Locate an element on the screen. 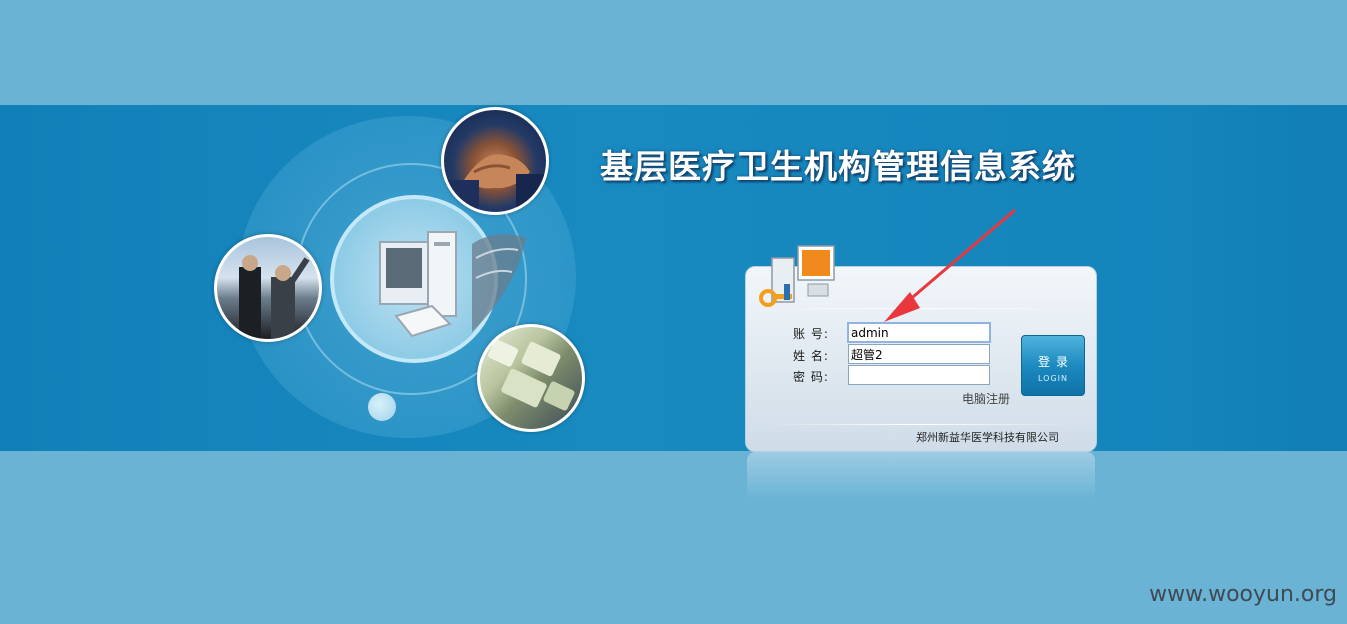 The width and height of the screenshot is (1347, 624). businessmen-photo is located at coordinates (268, 288).